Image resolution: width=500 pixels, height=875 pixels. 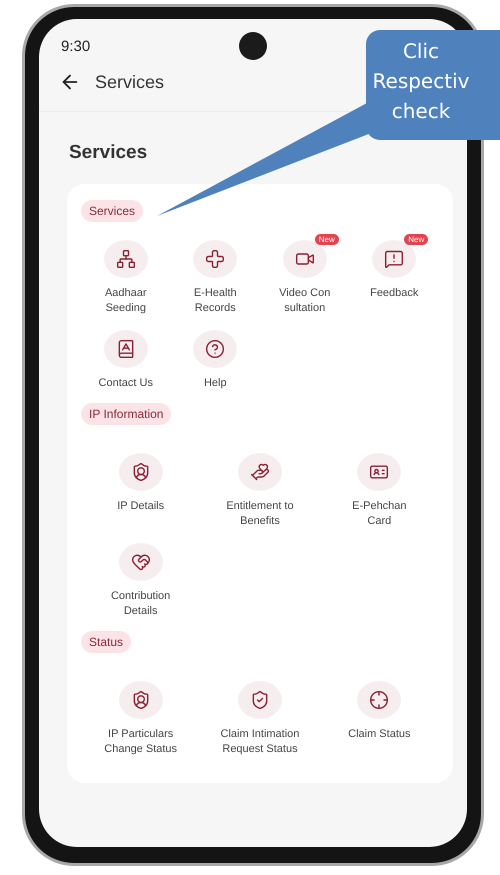 What do you see at coordinates (379, 715) in the screenshot?
I see `service-tile: Claim Status` at bounding box center [379, 715].